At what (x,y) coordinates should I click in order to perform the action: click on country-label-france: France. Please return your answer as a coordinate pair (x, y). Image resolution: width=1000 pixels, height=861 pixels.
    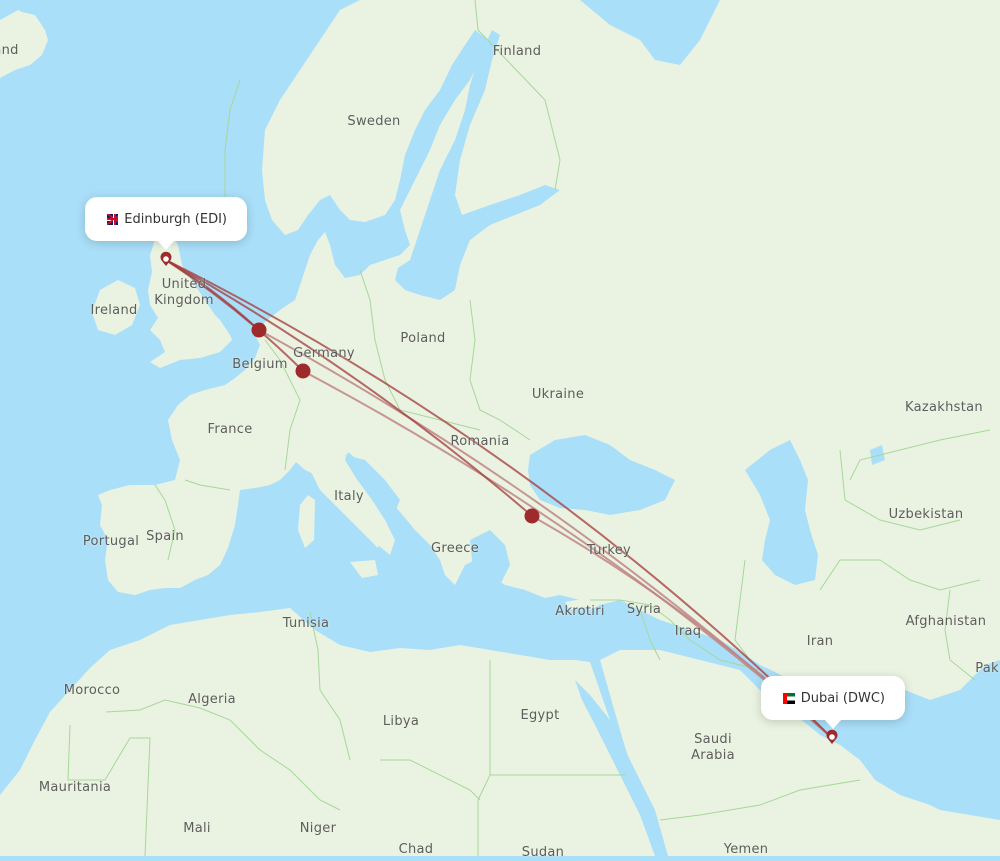
    Looking at the image, I should click on (230, 429).